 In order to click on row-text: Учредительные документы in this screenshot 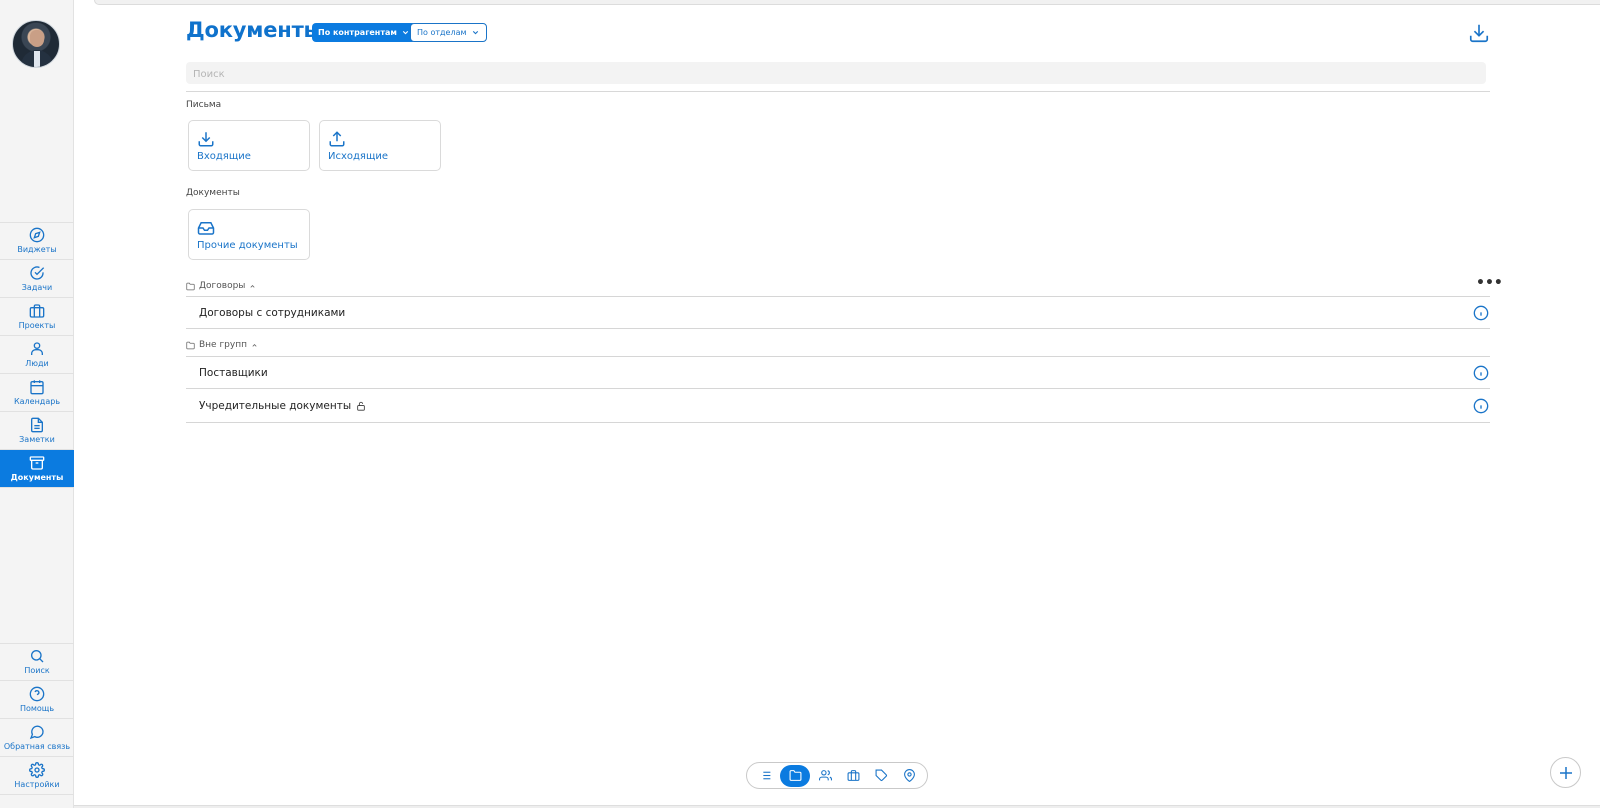, I will do `click(275, 406)`.